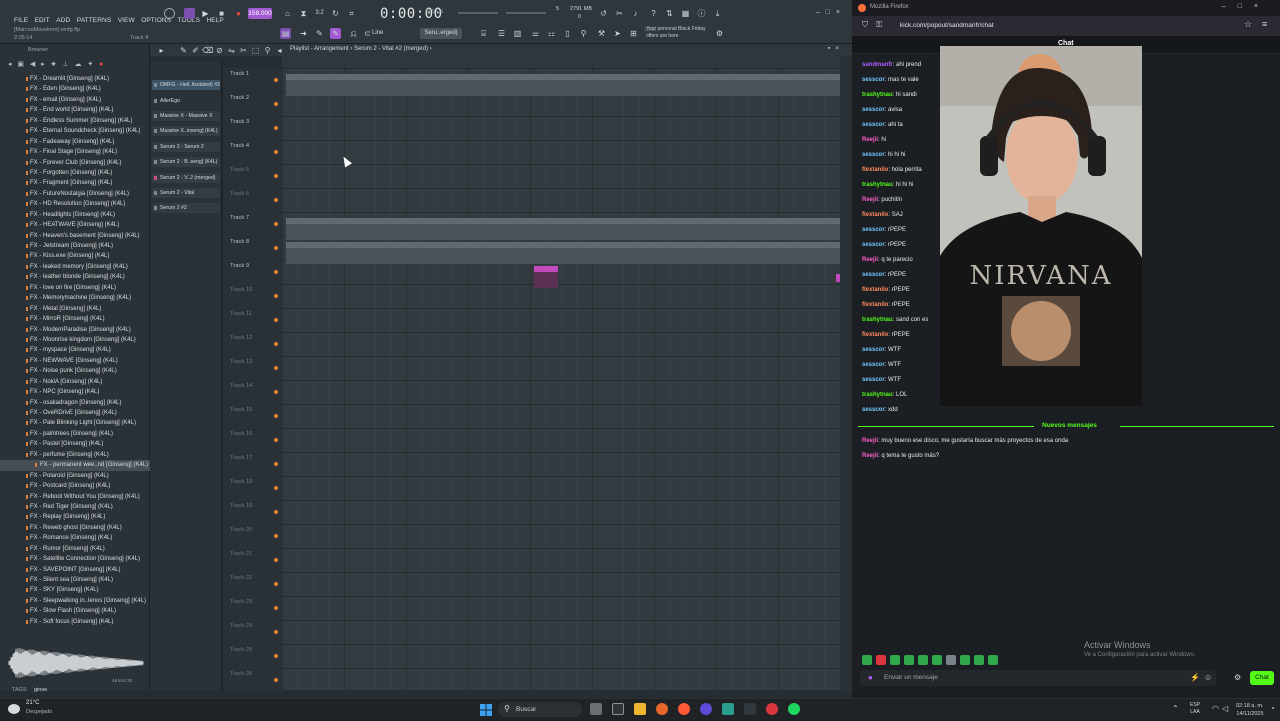 This screenshot has height=721, width=1280. Describe the element at coordinates (719, 33) in the screenshot. I see `news-gear-icon: ⚙` at that location.